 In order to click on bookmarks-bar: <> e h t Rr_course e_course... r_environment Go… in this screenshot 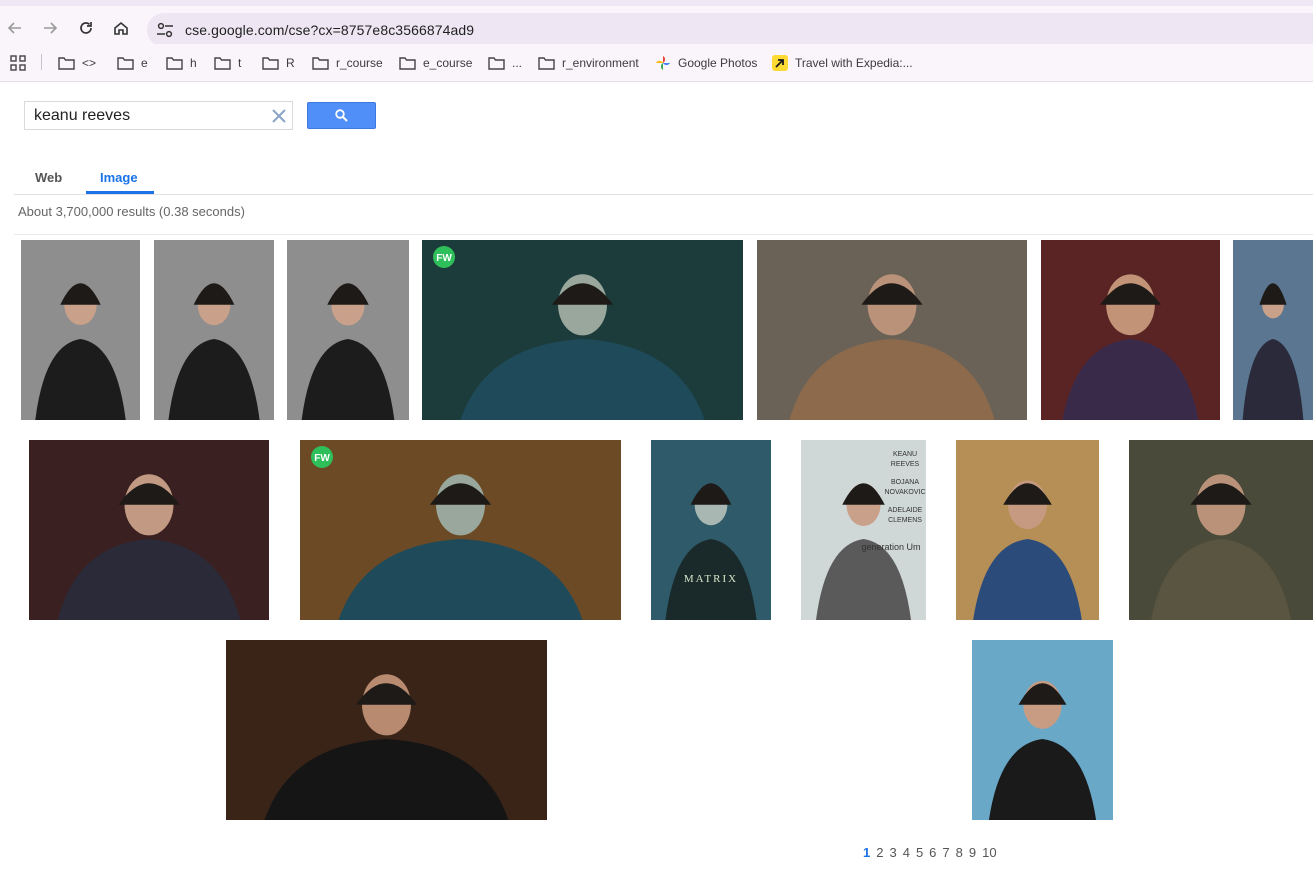, I will do `click(656, 63)`.